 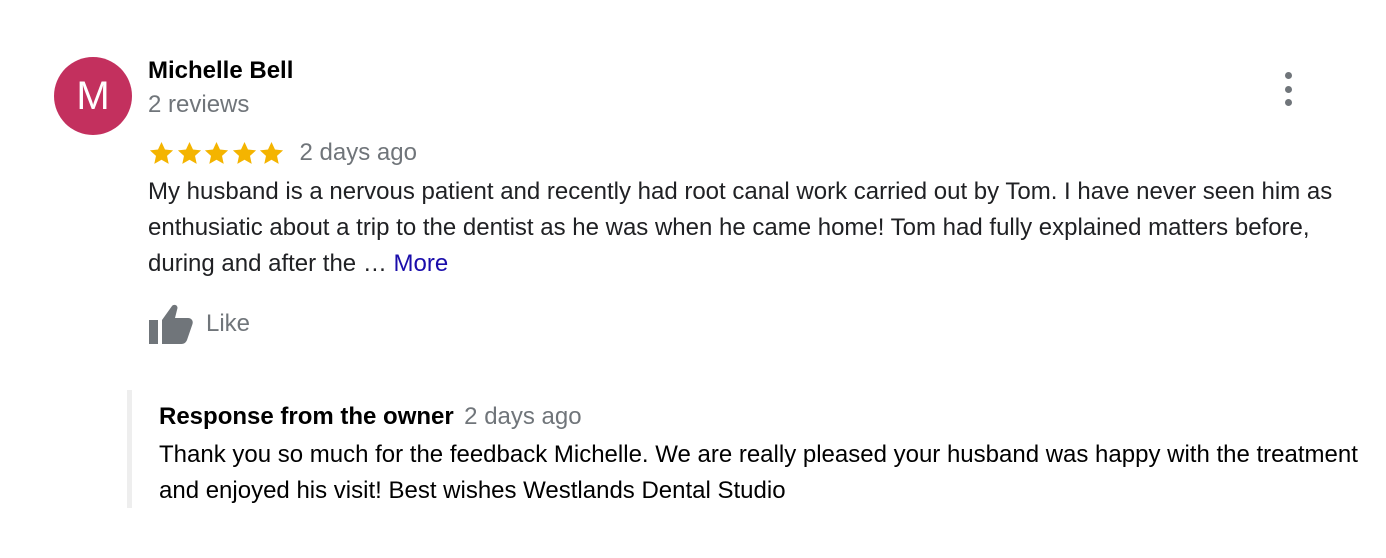 What do you see at coordinates (420, 263) in the screenshot?
I see `more-link: More` at bounding box center [420, 263].